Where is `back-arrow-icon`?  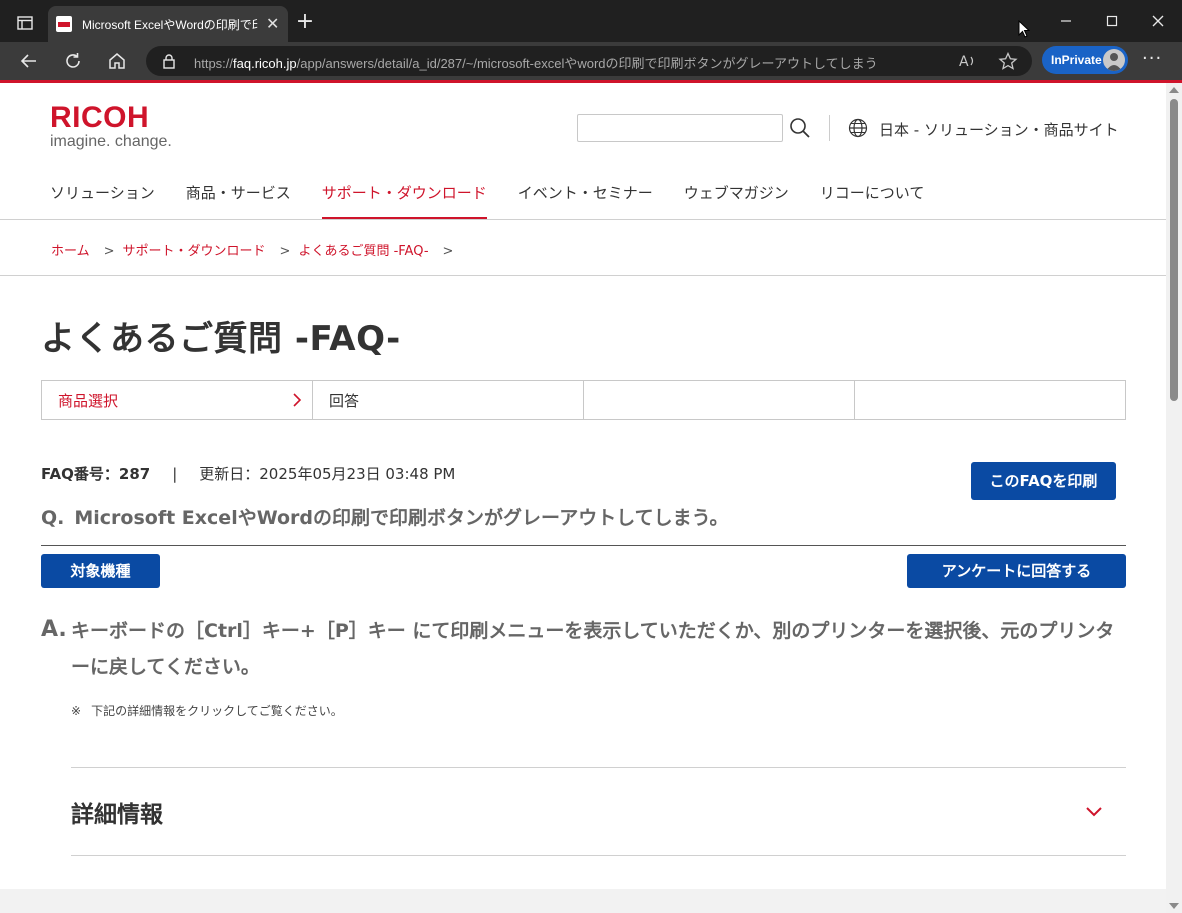
back-arrow-icon is located at coordinates (29, 61).